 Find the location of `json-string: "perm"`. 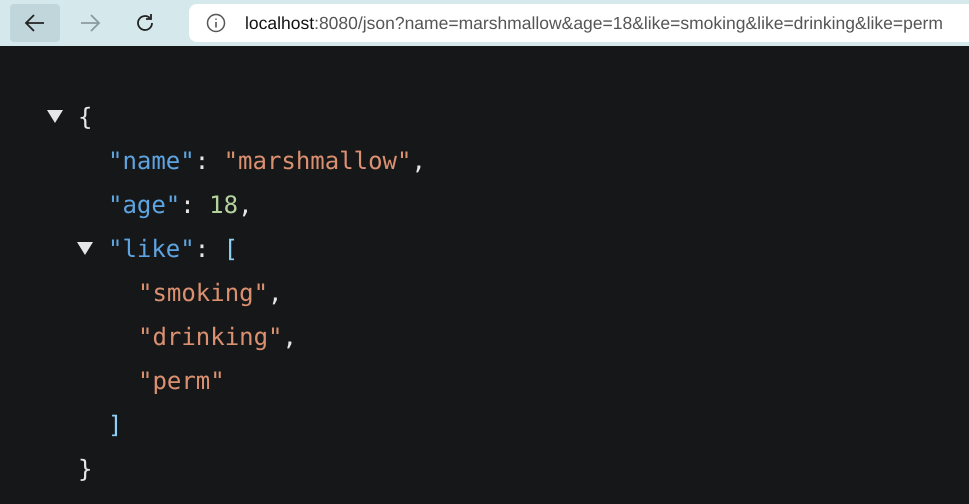

json-string: "perm" is located at coordinates (181, 381).